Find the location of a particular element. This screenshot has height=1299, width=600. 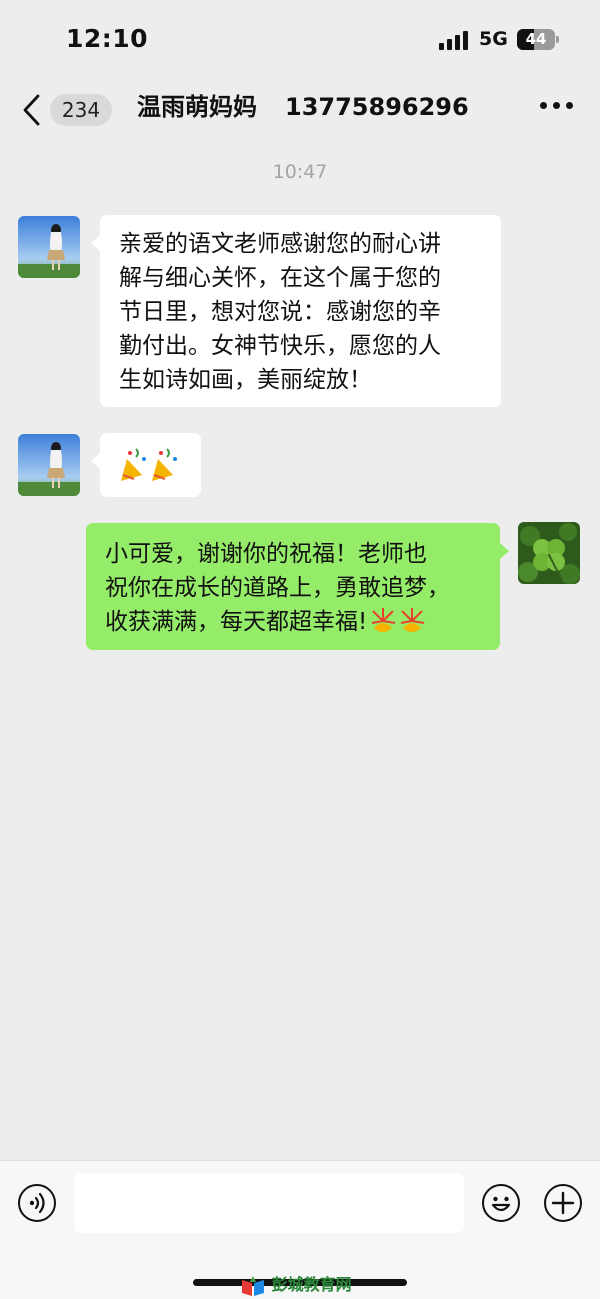

status-time: 12:10 is located at coordinates (107, 38).